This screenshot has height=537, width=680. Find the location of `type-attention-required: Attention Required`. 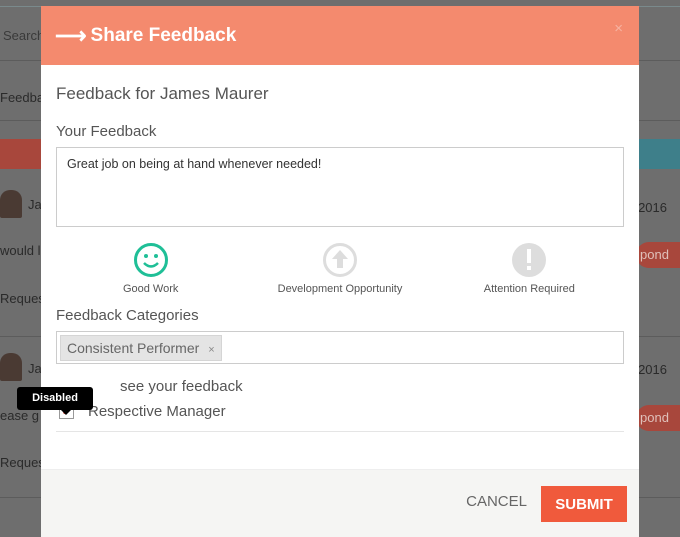

type-attention-required: Attention Required is located at coordinates (529, 272).